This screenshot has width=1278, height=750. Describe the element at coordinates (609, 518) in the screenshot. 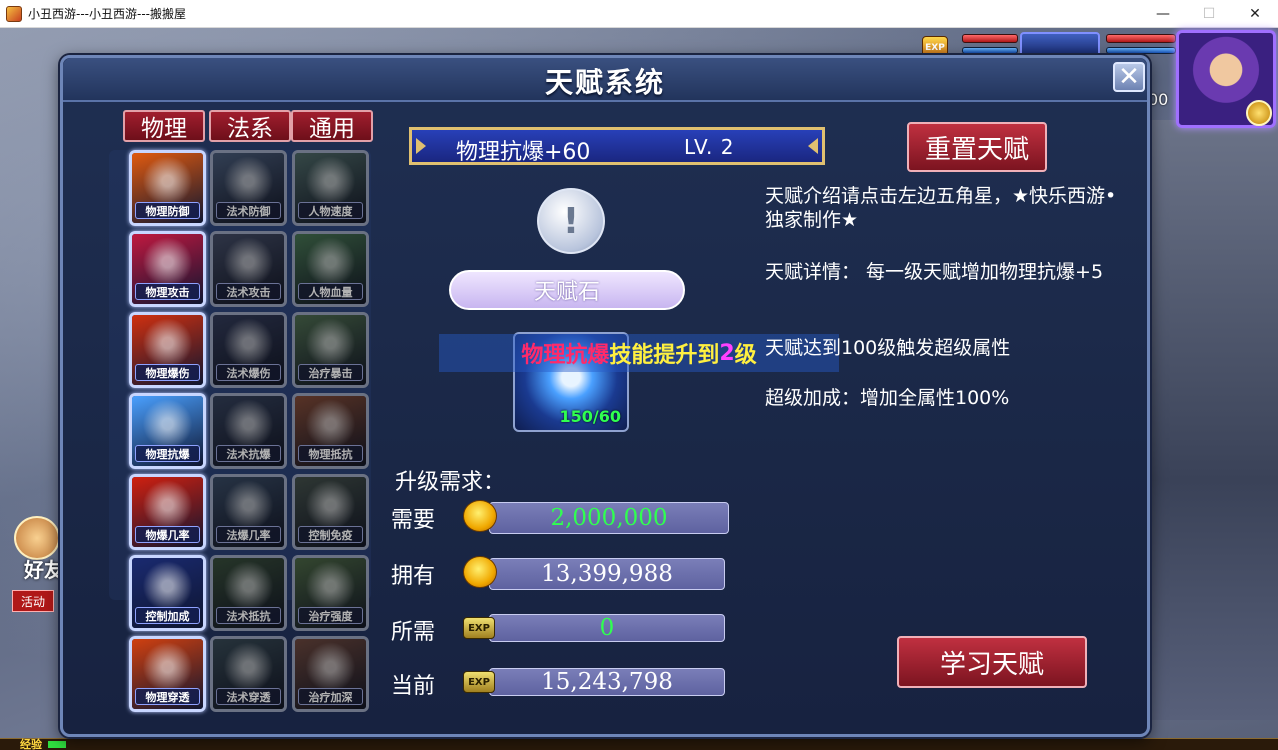

I see `req-value-need-gold: 2,000,000` at that location.